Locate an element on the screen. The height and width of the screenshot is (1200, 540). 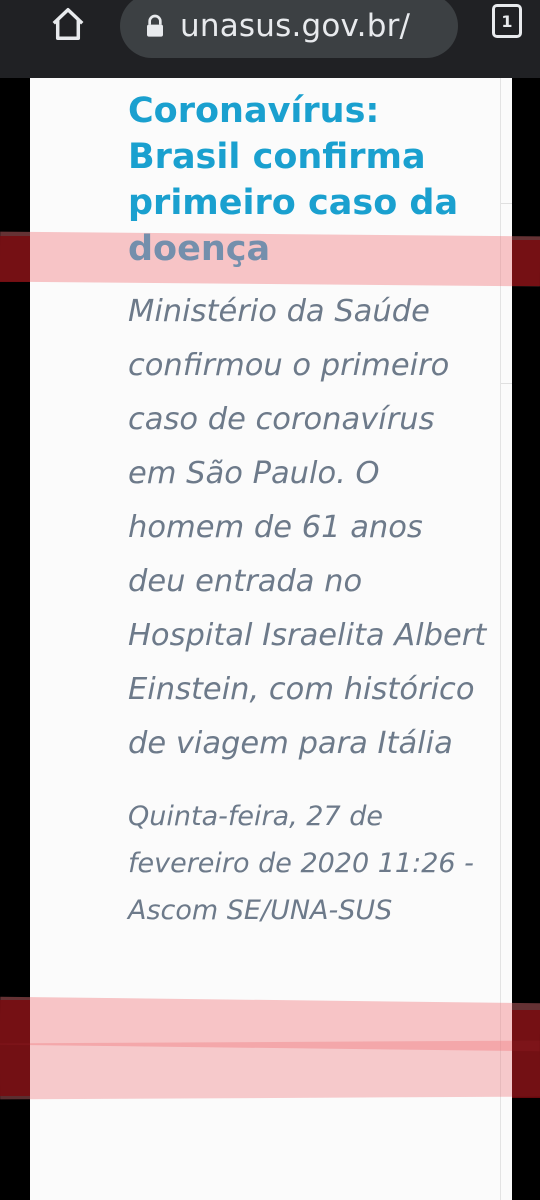
address-bar: unasus.gov.br/ is located at coordinates (289, 29).